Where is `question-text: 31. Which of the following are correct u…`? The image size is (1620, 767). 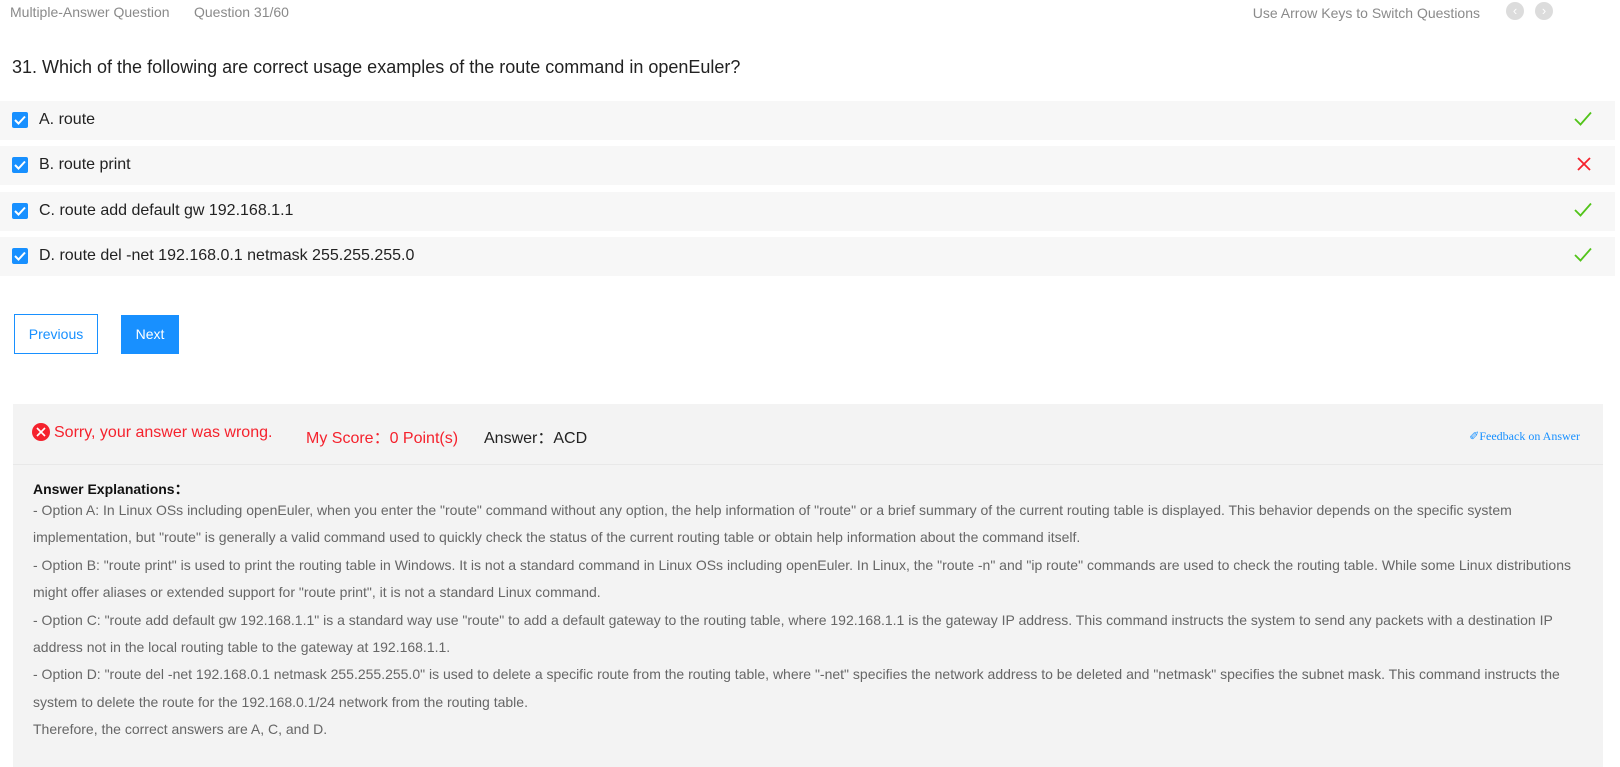 question-text: 31. Which of the following are correct u… is located at coordinates (376, 67).